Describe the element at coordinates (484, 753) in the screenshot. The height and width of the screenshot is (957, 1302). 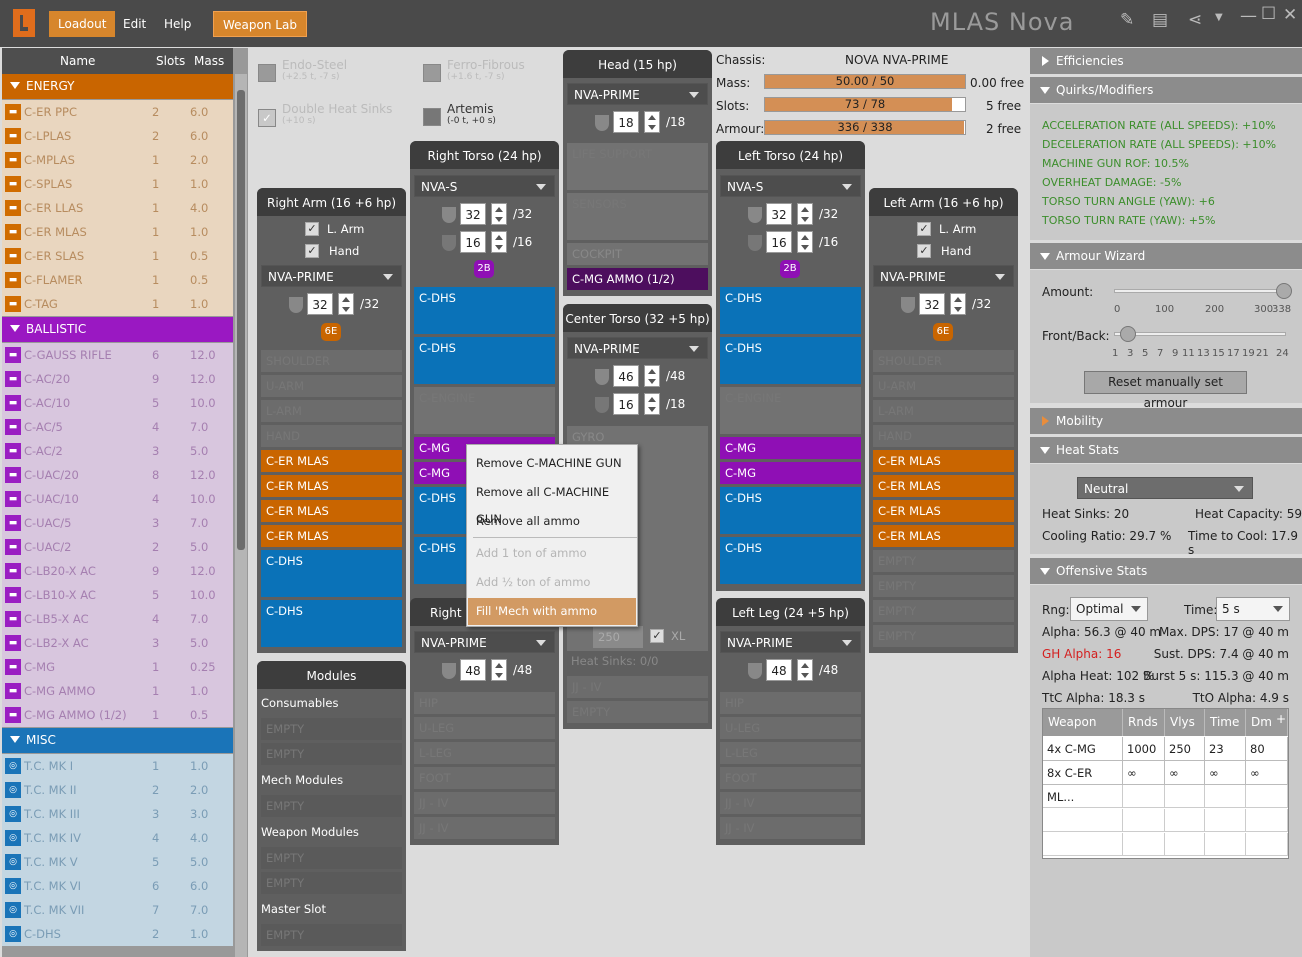
I see `slot-l-leg: L-LEG` at that location.